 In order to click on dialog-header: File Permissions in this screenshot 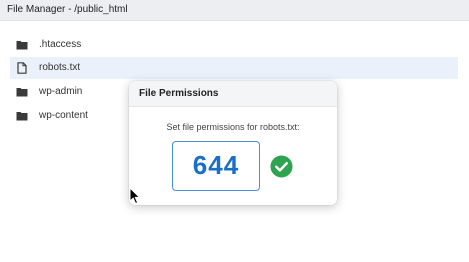, I will do `click(233, 94)`.